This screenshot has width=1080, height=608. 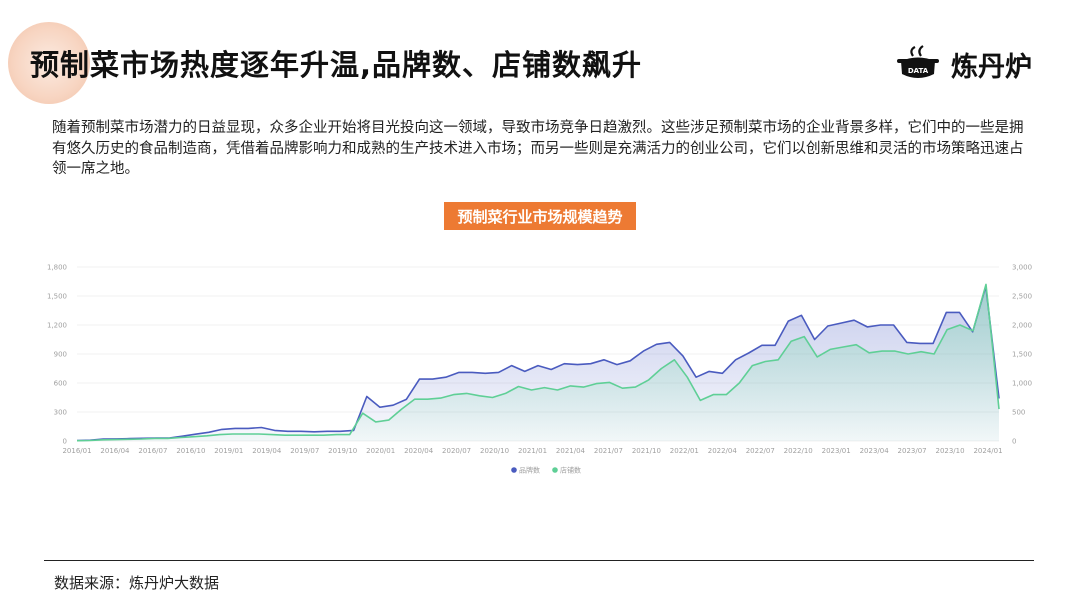 I want to click on y-left-tick-label: 900, so click(x=60, y=355).